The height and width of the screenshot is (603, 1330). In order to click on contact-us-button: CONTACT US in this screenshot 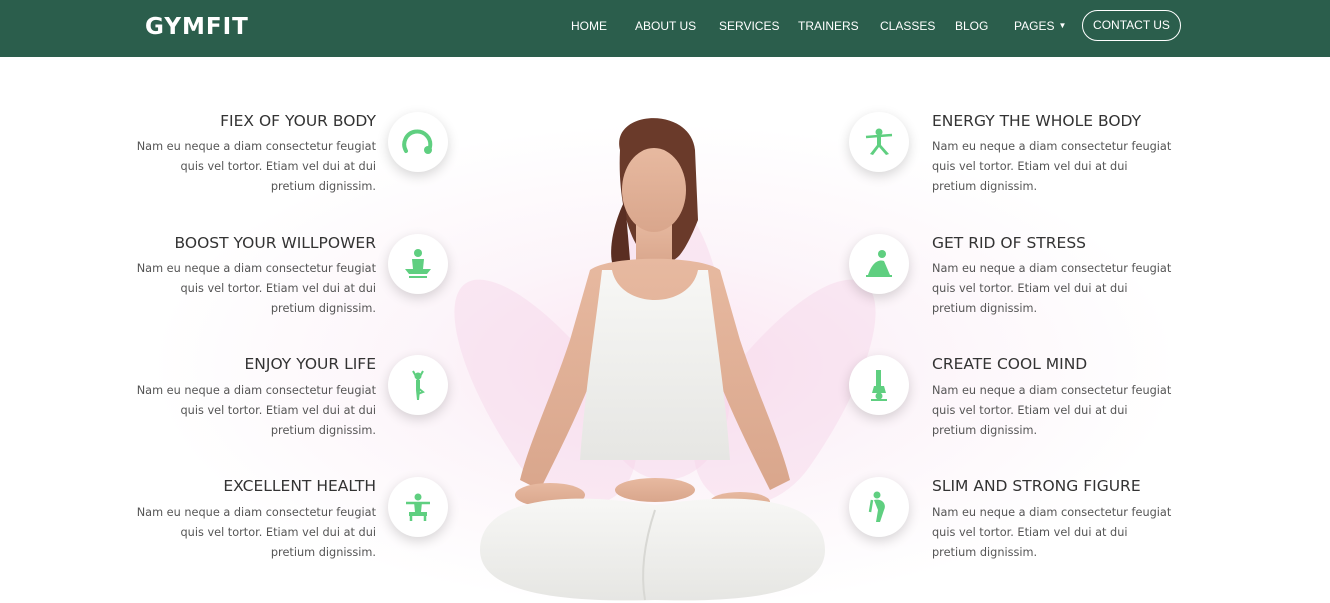, I will do `click(1131, 25)`.